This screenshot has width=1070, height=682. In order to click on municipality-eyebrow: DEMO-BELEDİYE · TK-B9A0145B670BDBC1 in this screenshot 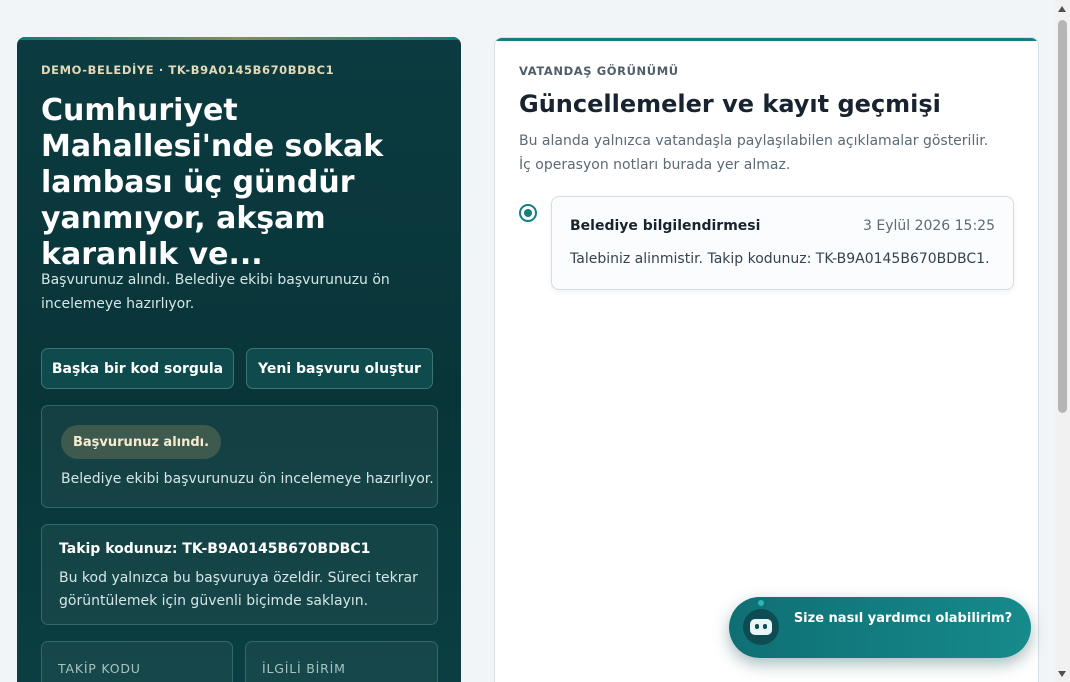, I will do `click(188, 70)`.